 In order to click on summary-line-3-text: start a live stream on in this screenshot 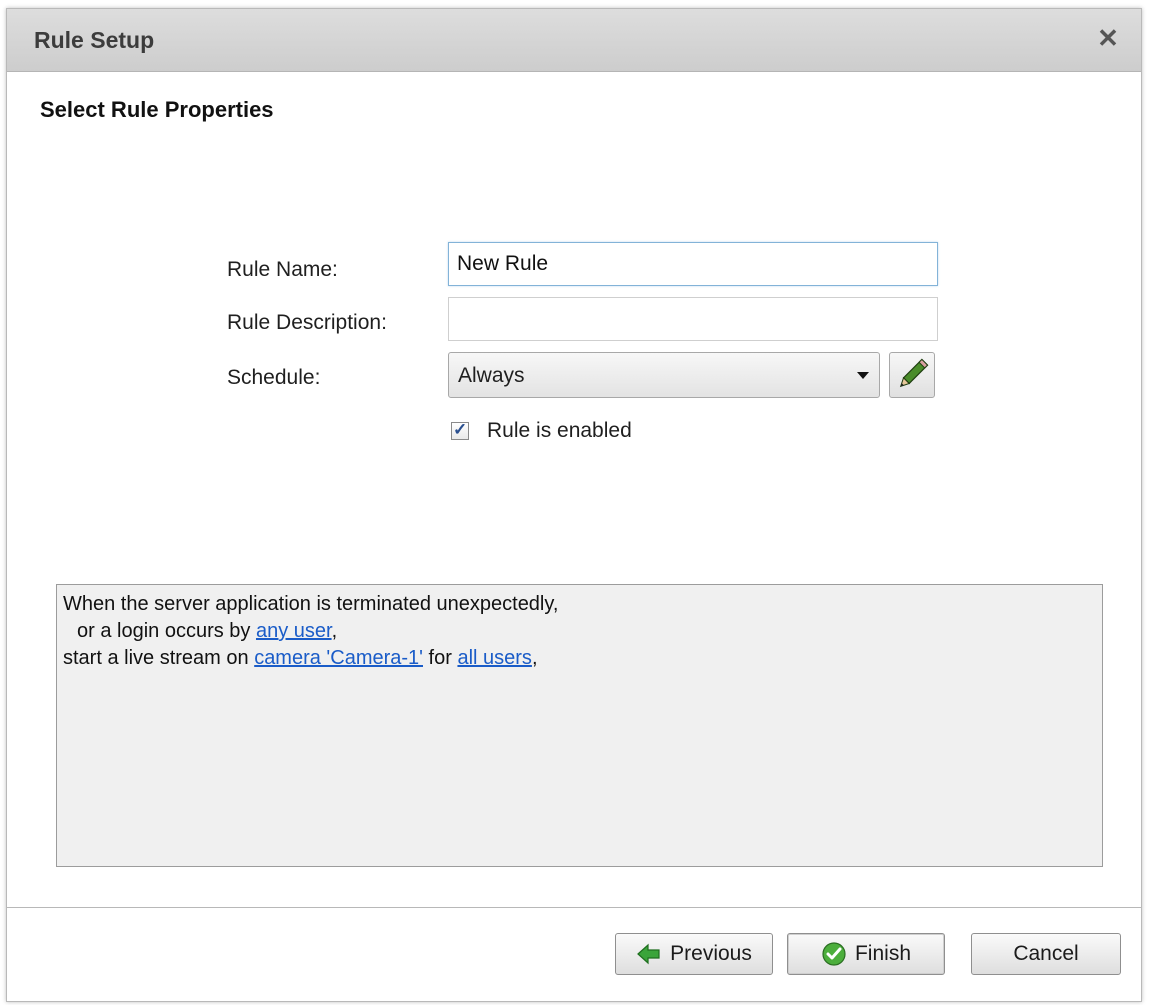, I will do `click(159, 658)`.